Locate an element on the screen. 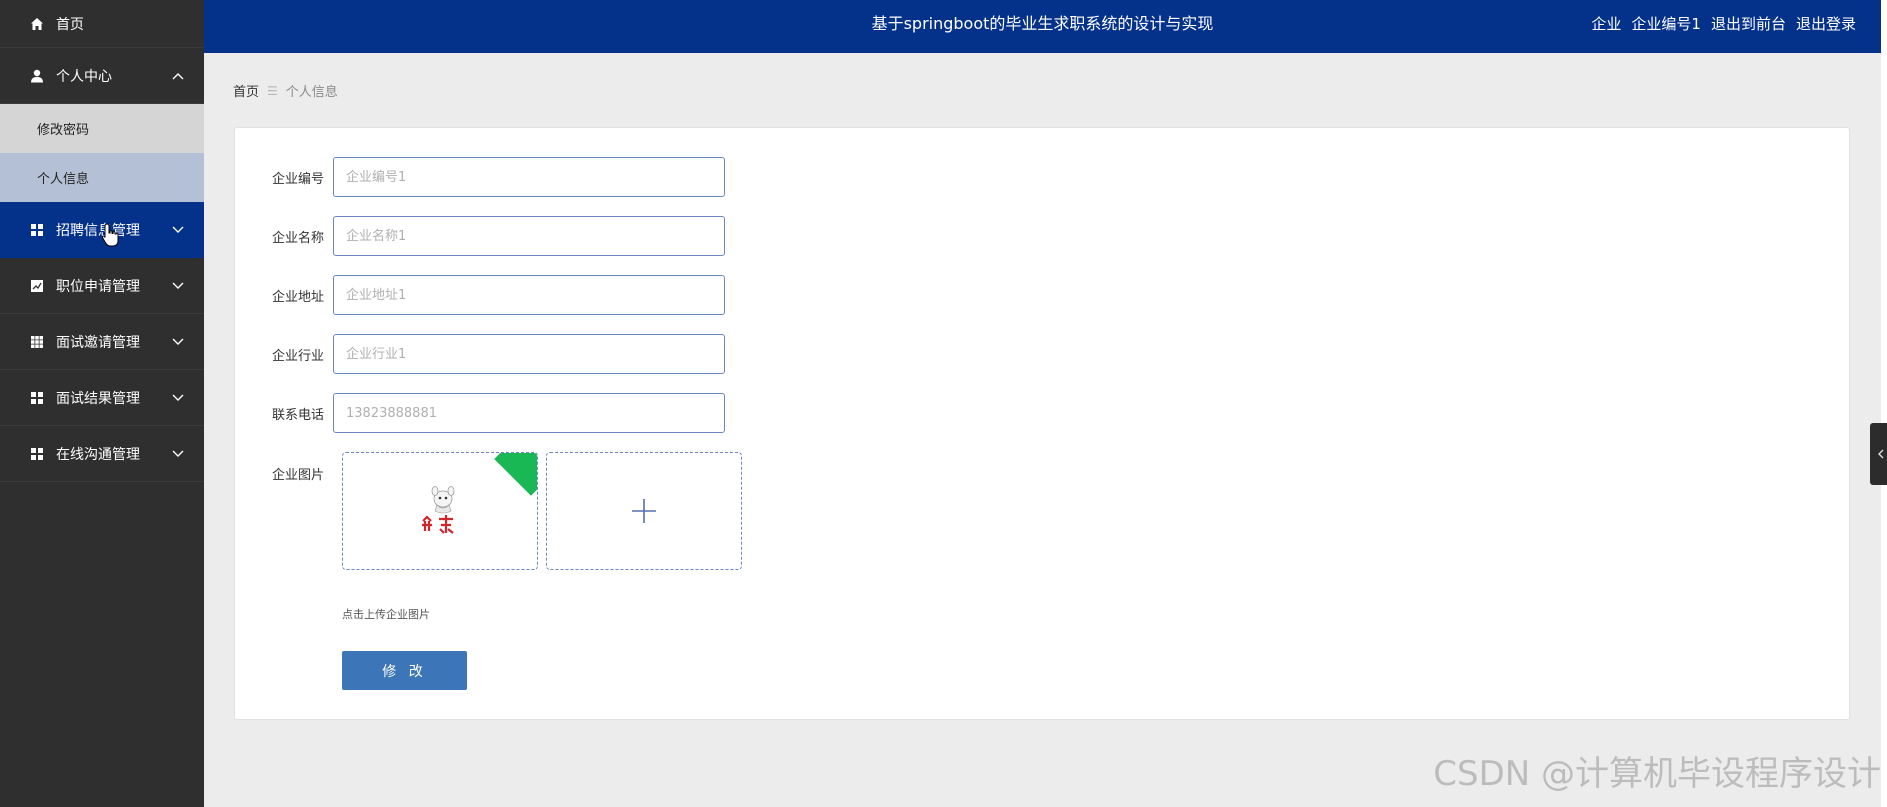 The width and height of the screenshot is (1887, 807). upload-success-corner is located at coordinates (515, 474).